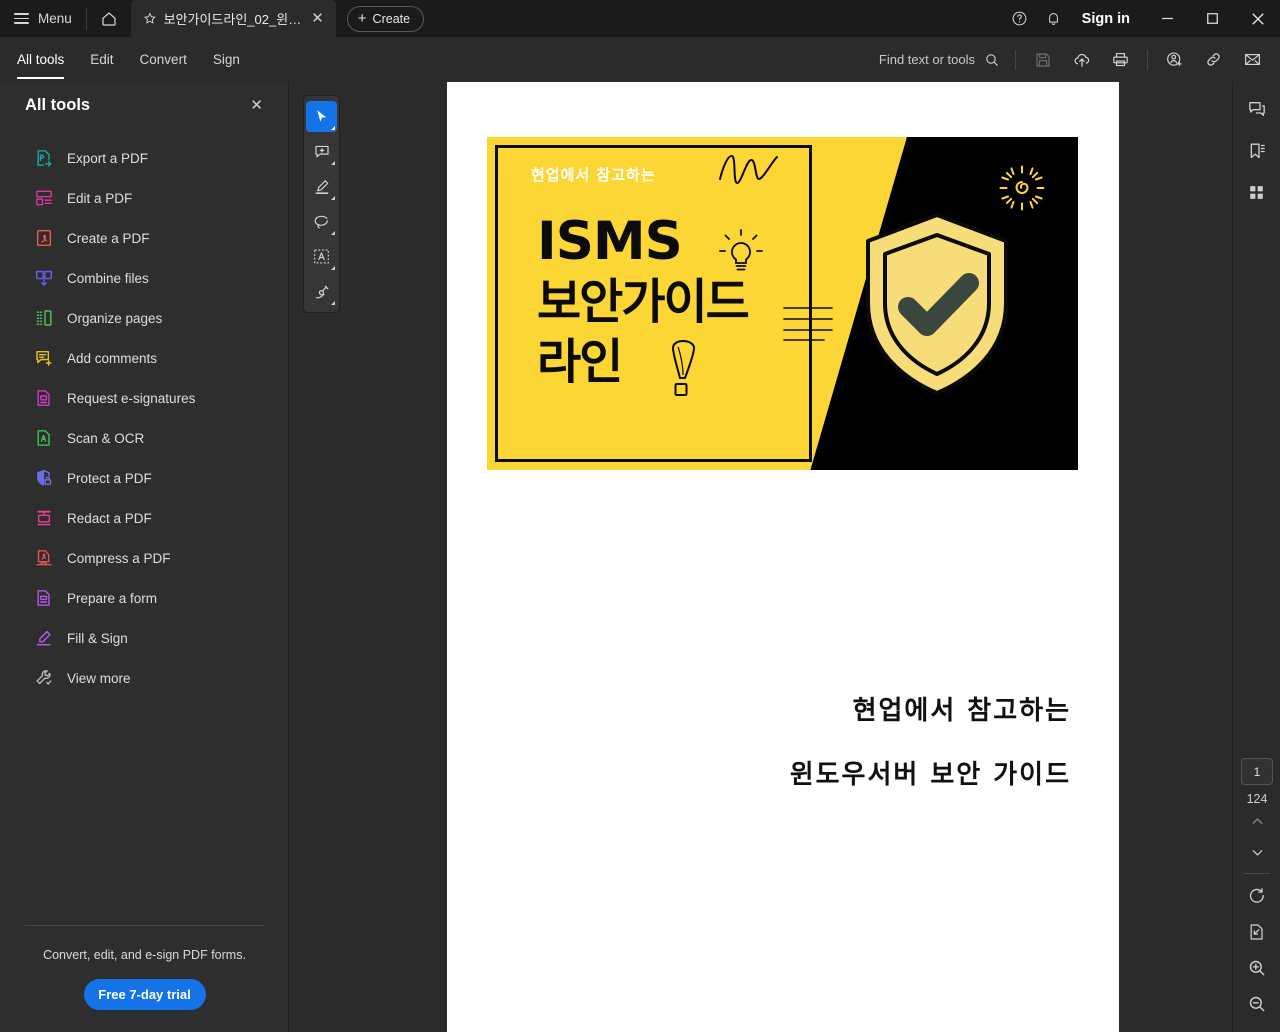 The height and width of the screenshot is (1032, 1280). Describe the element at coordinates (144, 994) in the screenshot. I see `free-trial-button: Free 7-day trial` at that location.